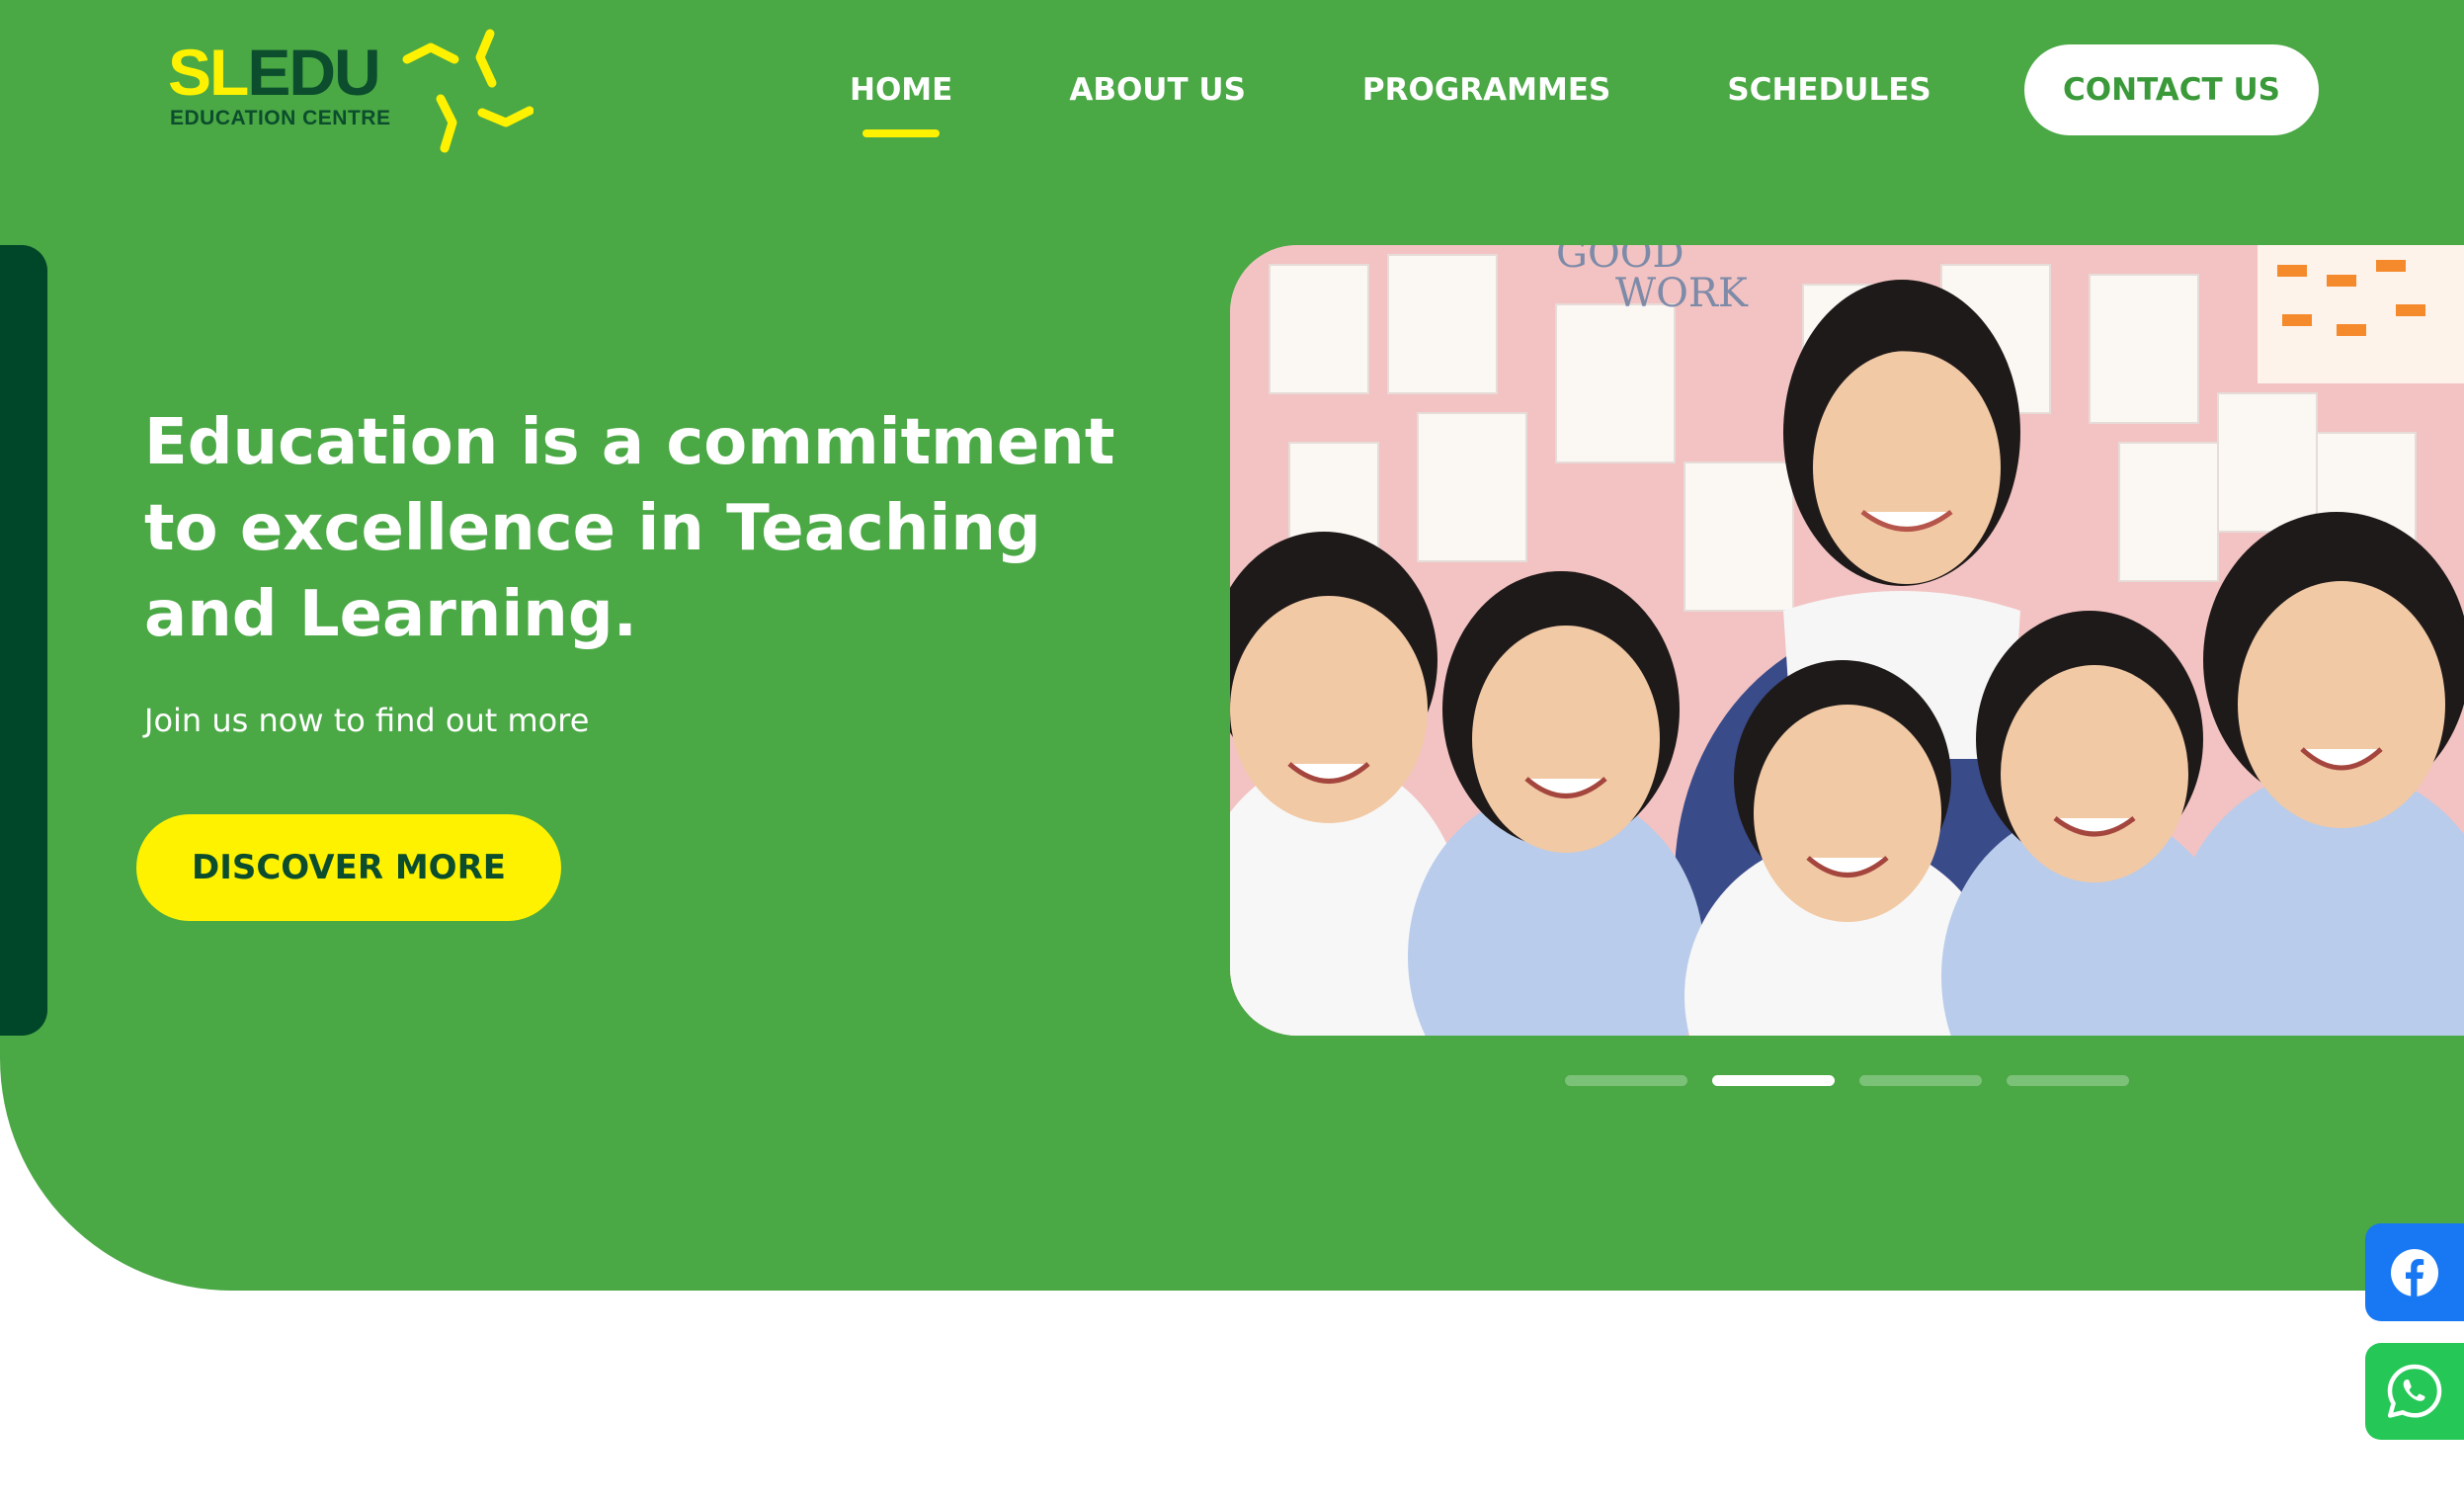  What do you see at coordinates (1486, 90) in the screenshot?
I see `nav-programmes: PROGRAMMES` at bounding box center [1486, 90].